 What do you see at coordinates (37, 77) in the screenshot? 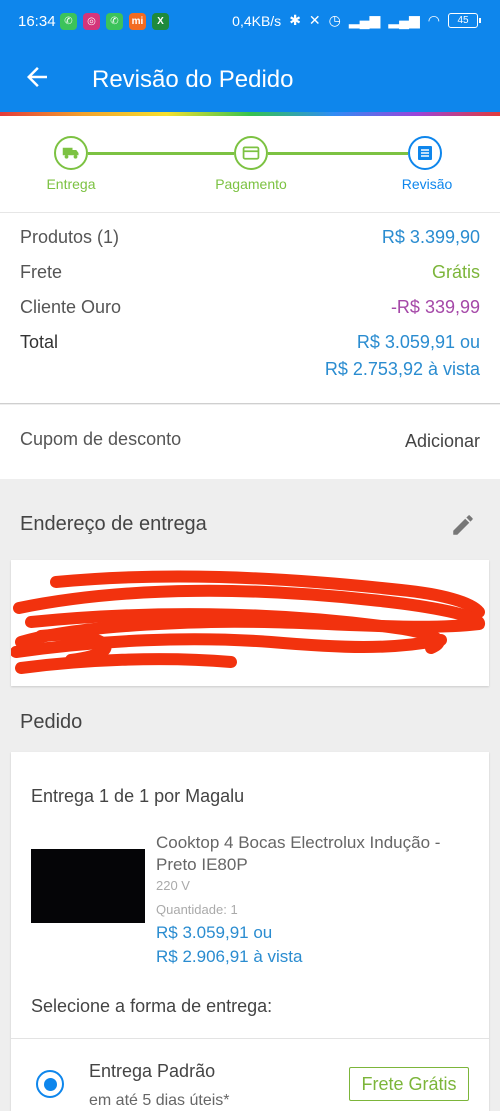
I see `back-arrow-icon` at bounding box center [37, 77].